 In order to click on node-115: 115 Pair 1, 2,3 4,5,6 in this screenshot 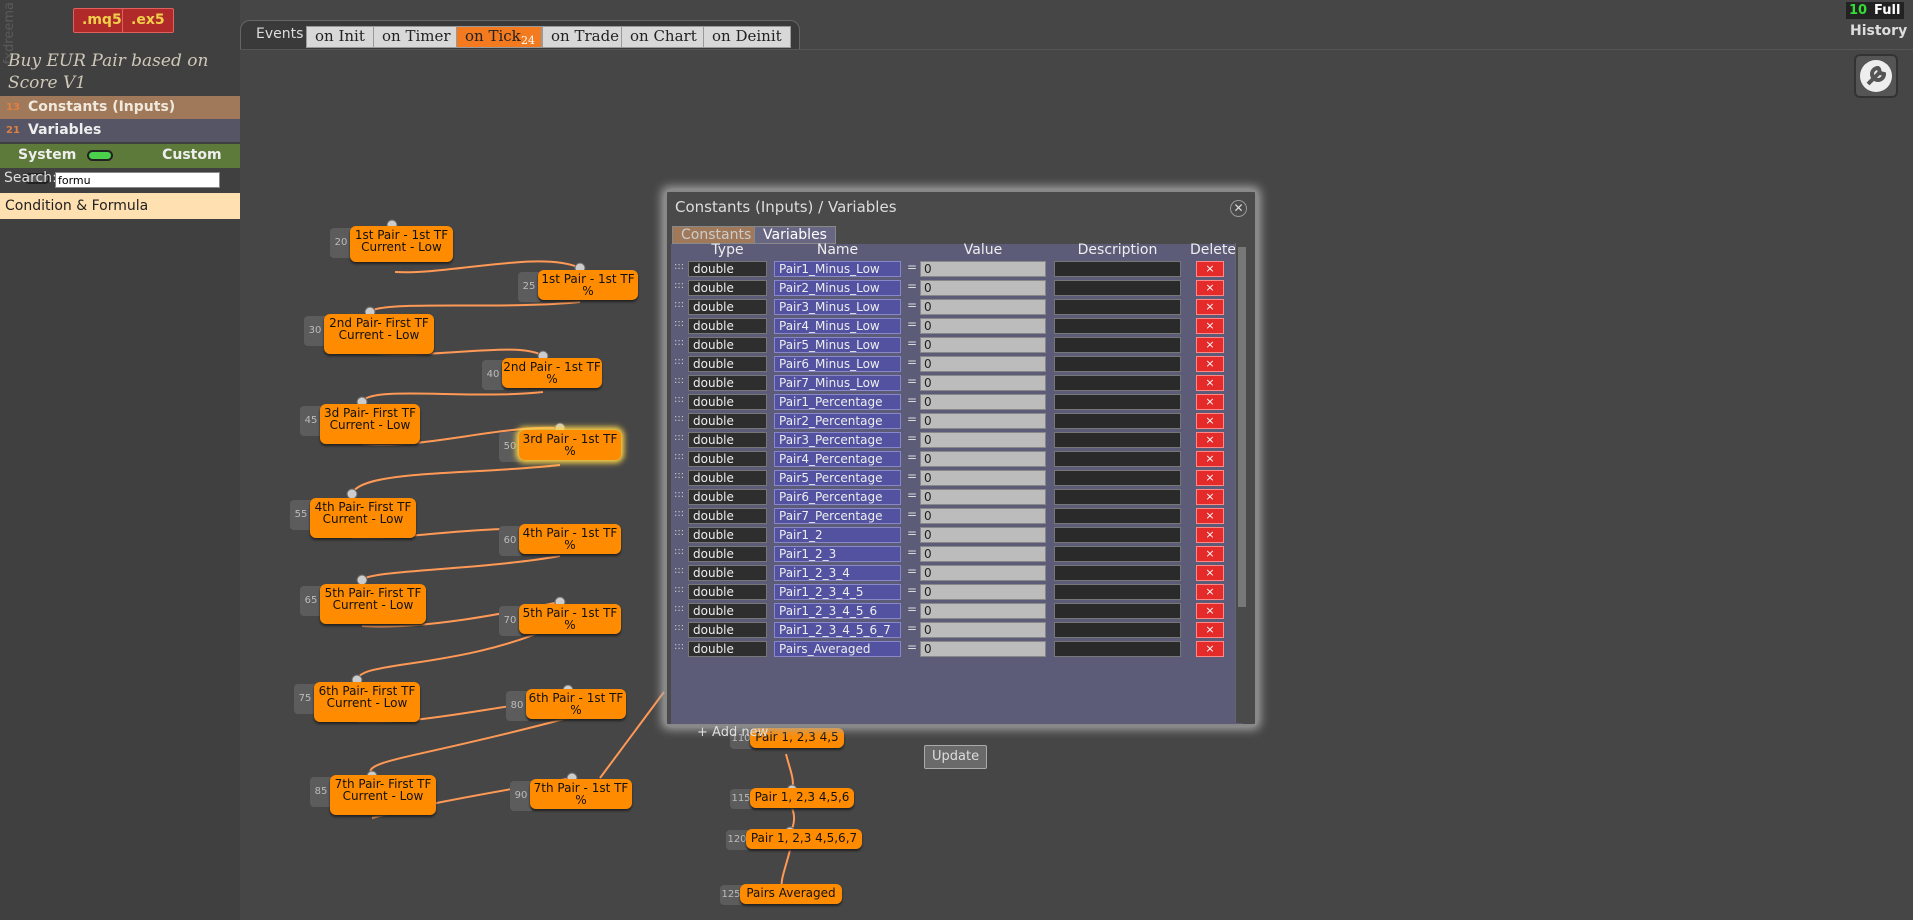, I will do `click(792, 798)`.